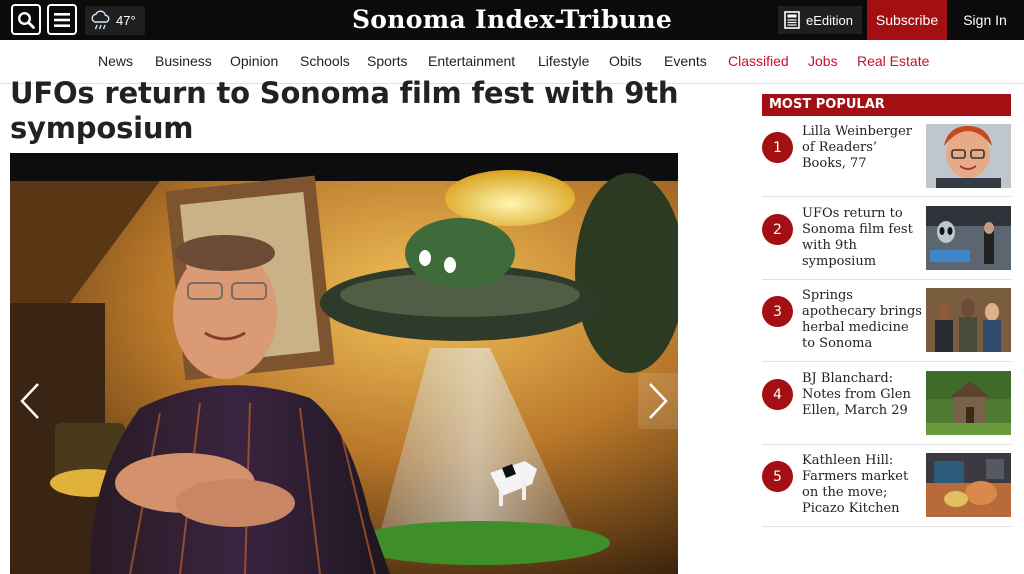 This screenshot has height=574, width=1024. I want to click on nav-item-news: News, so click(115, 61).